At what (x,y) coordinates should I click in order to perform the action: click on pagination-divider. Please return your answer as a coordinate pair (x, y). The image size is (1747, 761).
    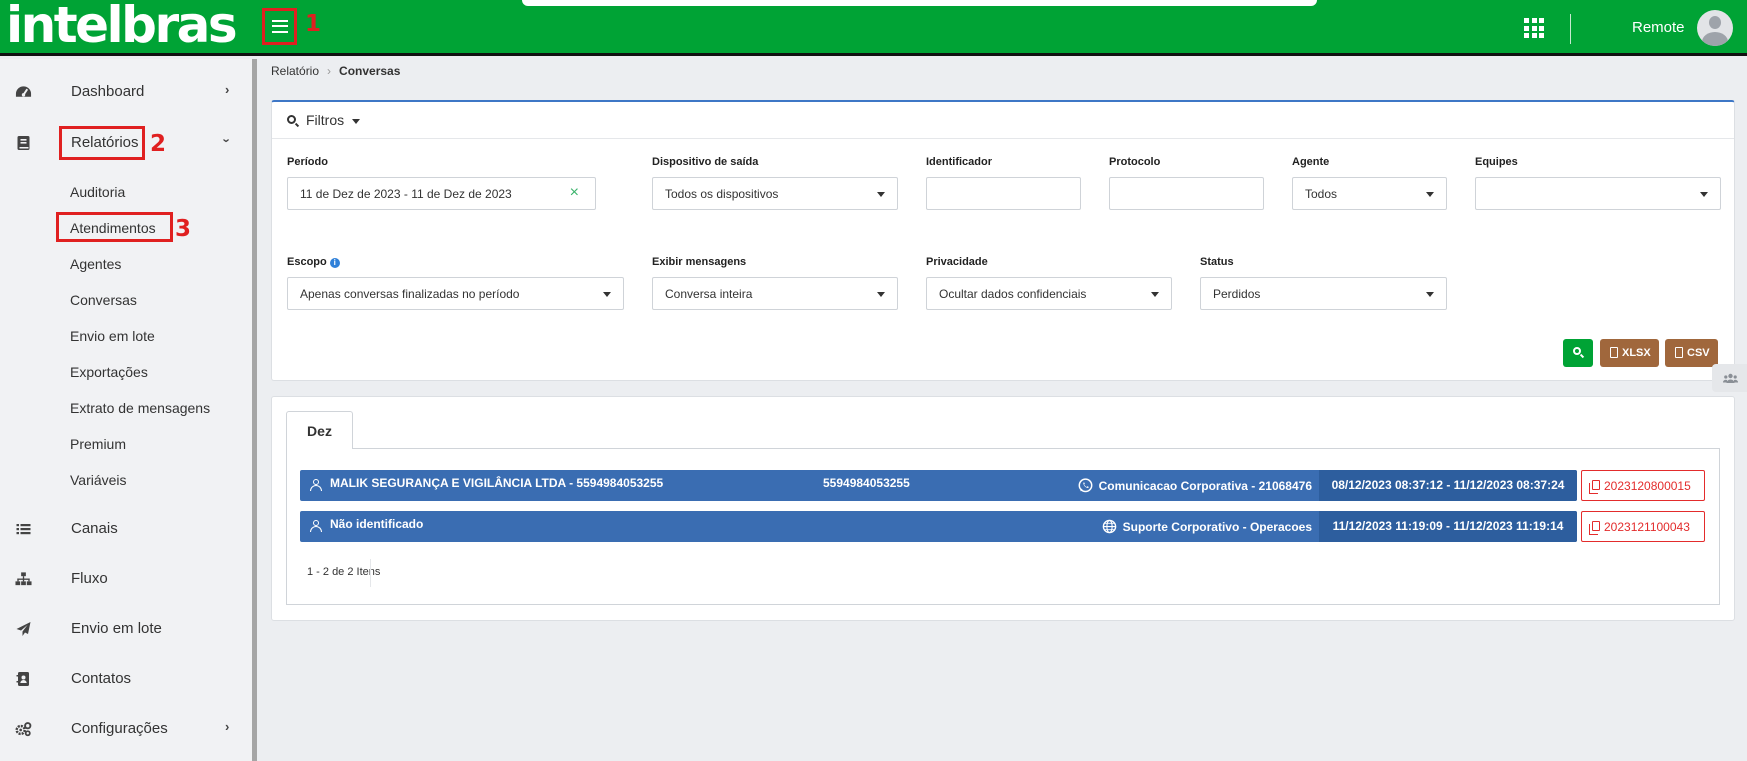
    Looking at the image, I should click on (370, 573).